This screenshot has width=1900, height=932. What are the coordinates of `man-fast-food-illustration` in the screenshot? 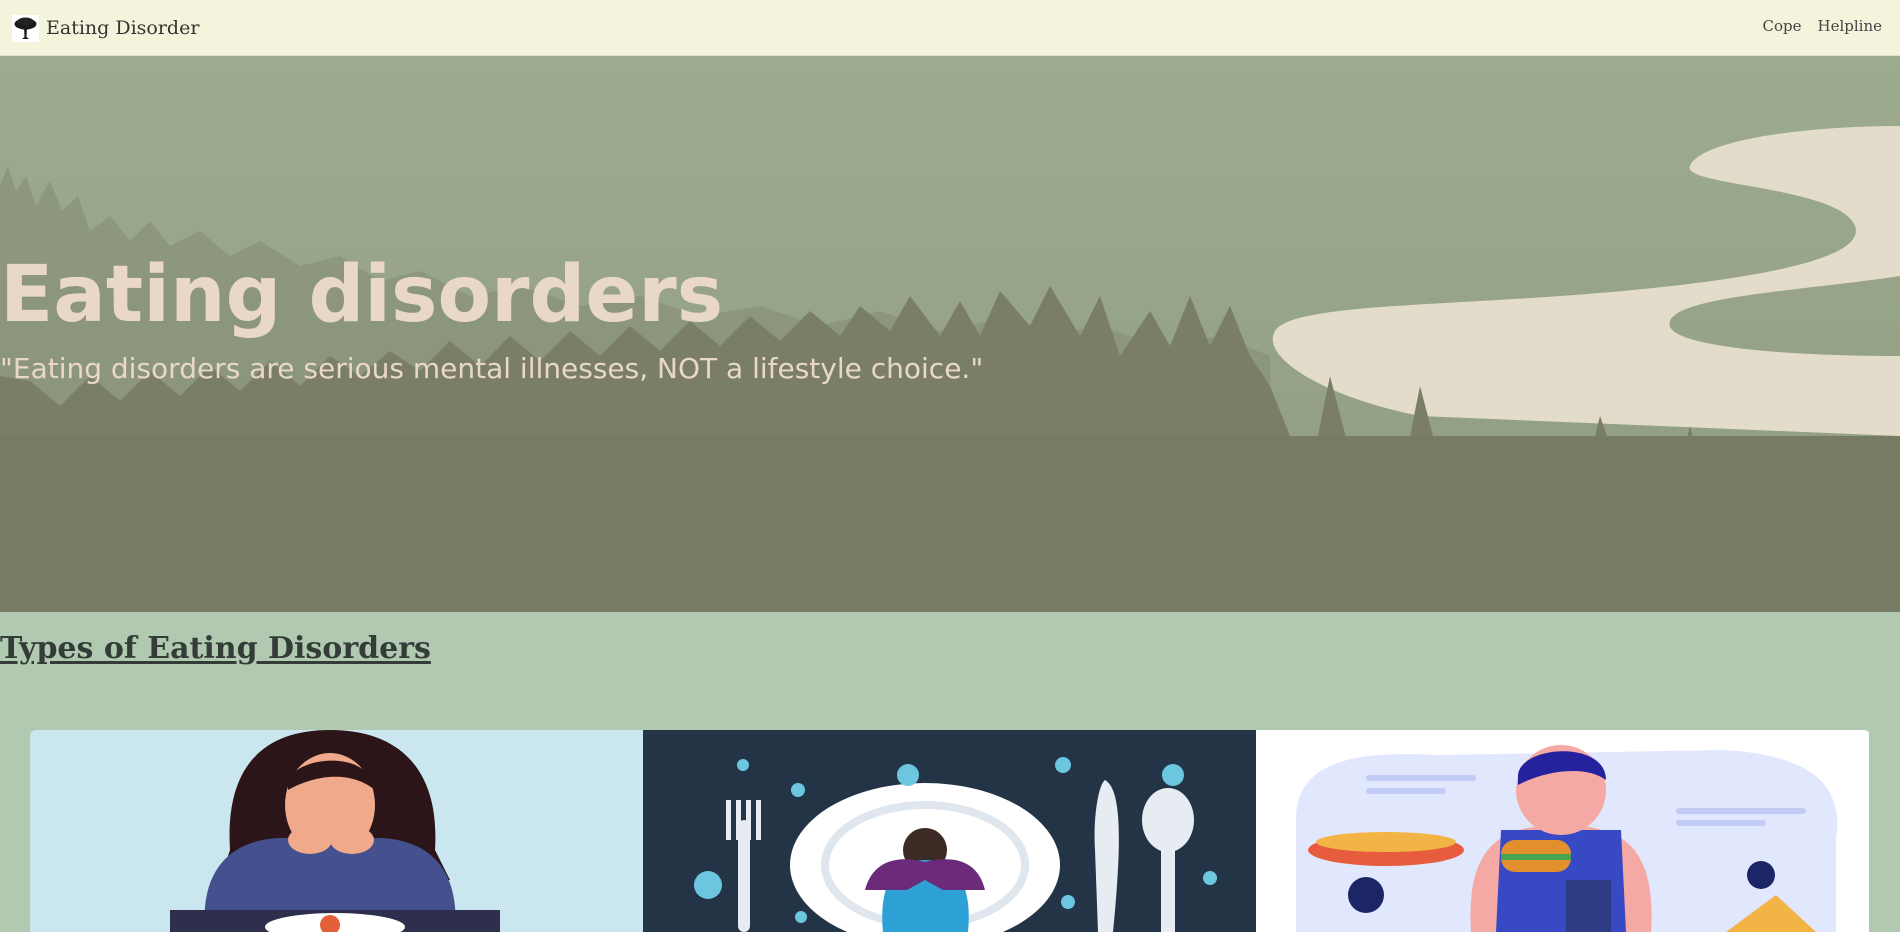 It's located at (1562, 831).